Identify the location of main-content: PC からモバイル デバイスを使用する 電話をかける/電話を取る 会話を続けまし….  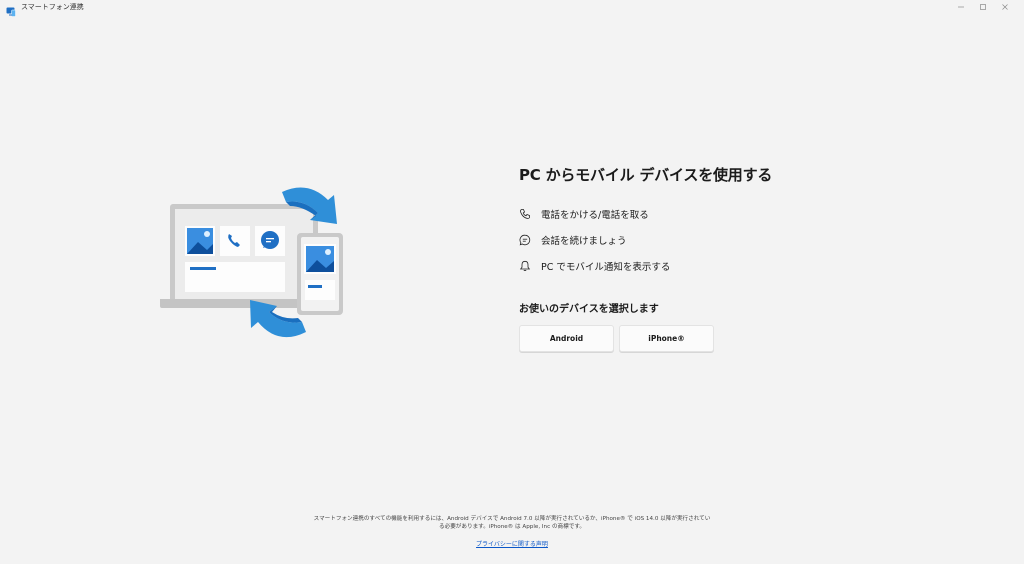
(649, 259).